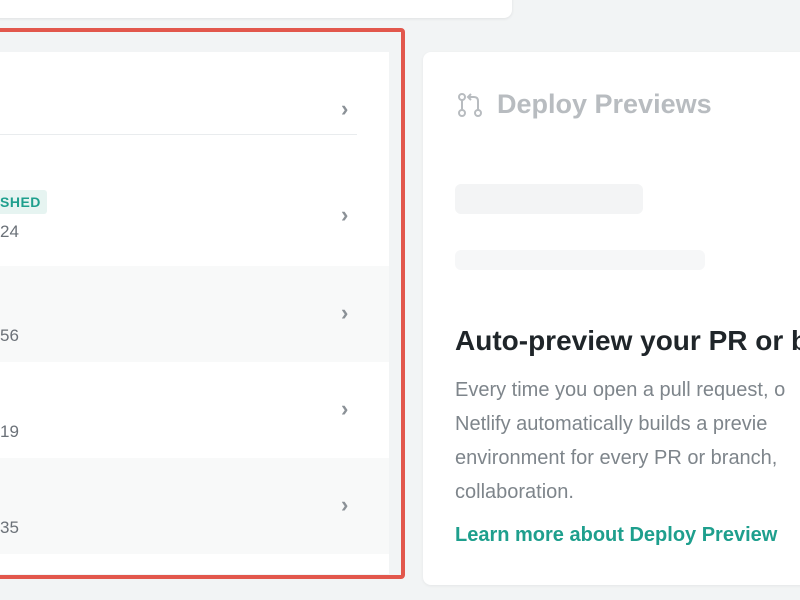 Image resolution: width=800 pixels, height=600 pixels. I want to click on cta-description-line: Every time you open a pull request, o, so click(620, 390).